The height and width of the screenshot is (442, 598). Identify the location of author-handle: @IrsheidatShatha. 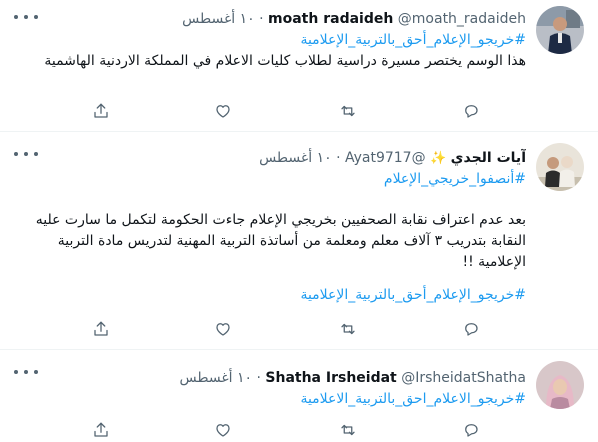
(463, 378).